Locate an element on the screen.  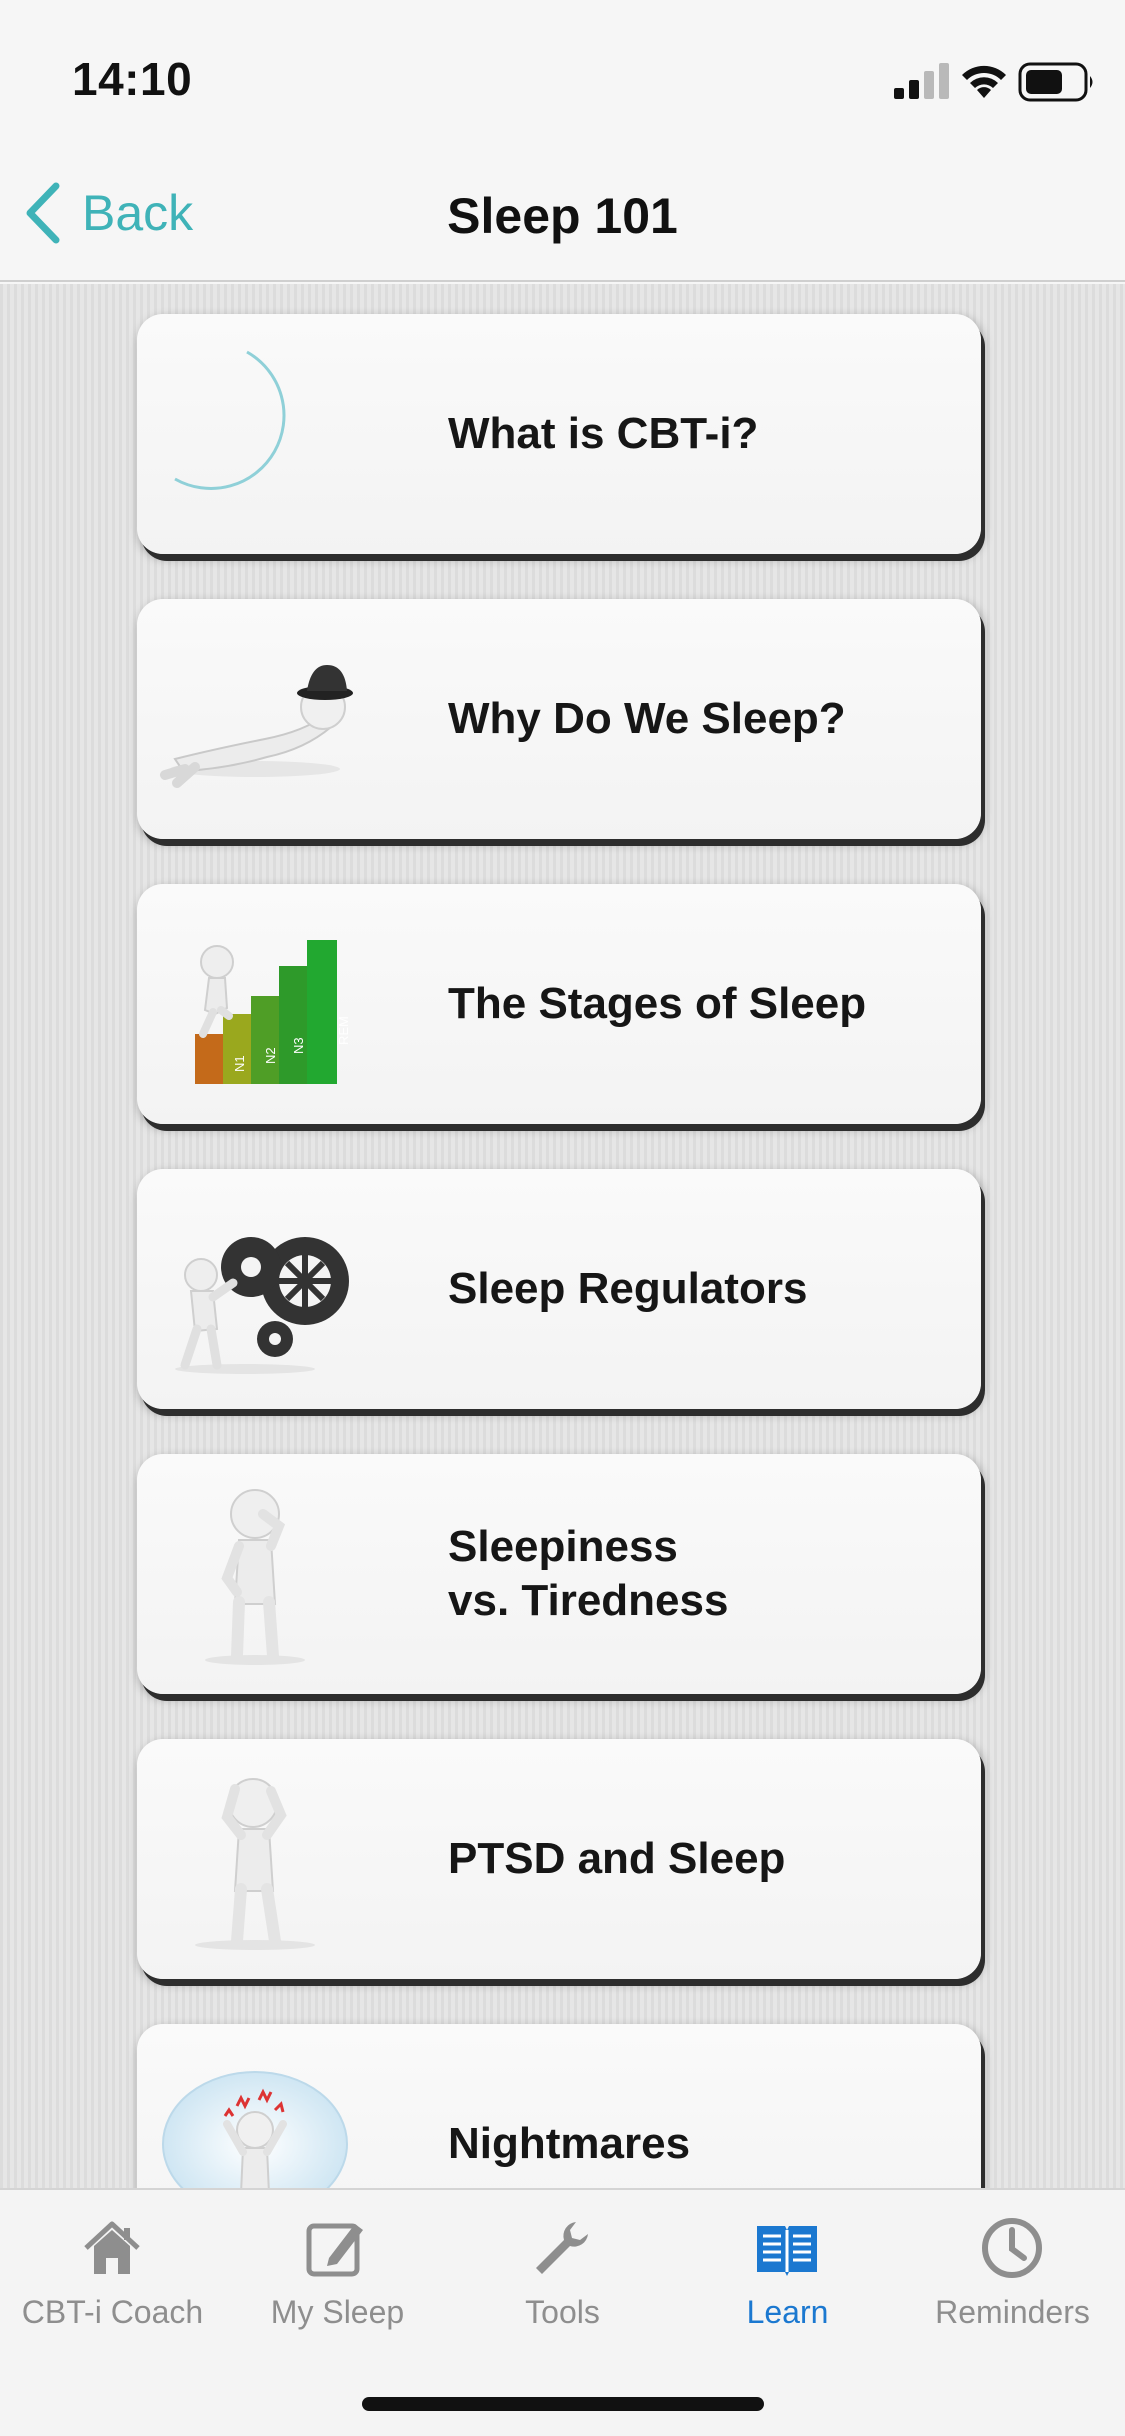
sleep-stages-chart-icon: N1 N2 N3 REM is located at coordinates (273, 1012).